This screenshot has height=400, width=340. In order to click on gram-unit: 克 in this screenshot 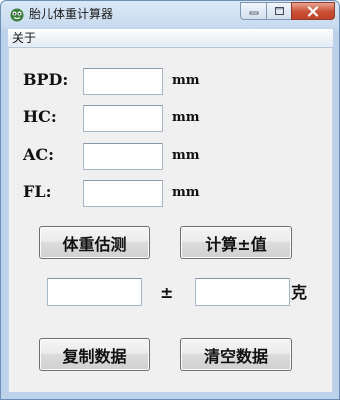, I will do `click(299, 292)`.